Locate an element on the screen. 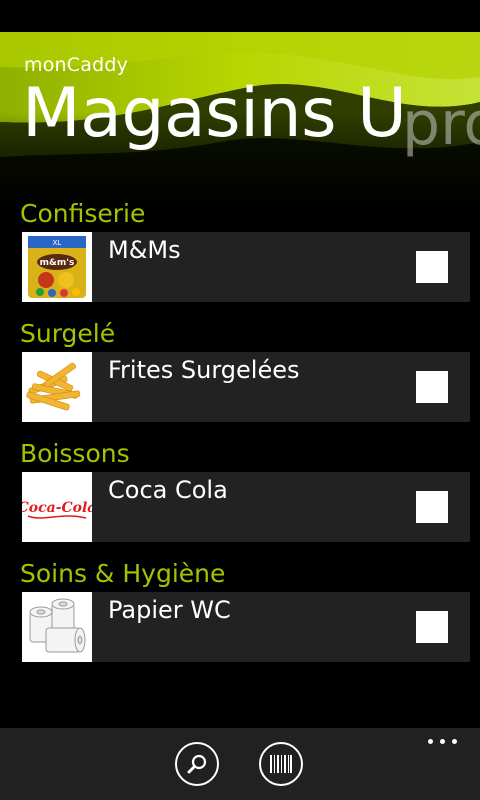  more-dots-icon is located at coordinates (443, 741).